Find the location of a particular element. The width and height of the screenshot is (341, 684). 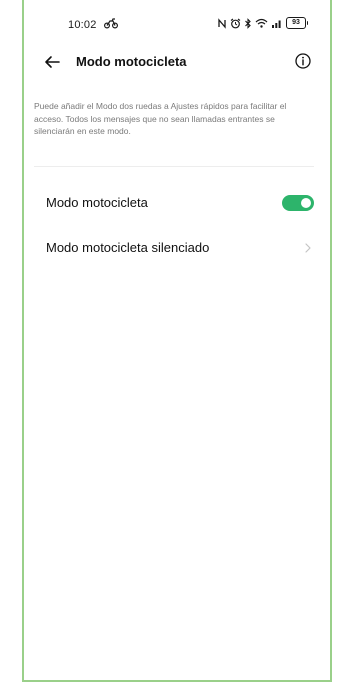

silent-motorcycle-mode-row: Modo motocicleta silenciado is located at coordinates (177, 248).